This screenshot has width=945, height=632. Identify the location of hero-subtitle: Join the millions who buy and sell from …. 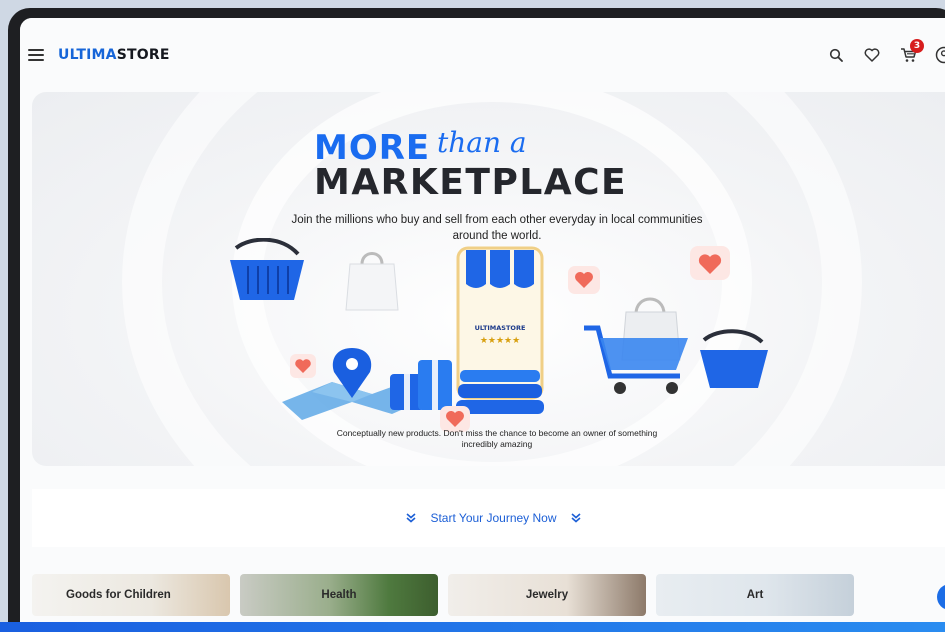
(497, 228).